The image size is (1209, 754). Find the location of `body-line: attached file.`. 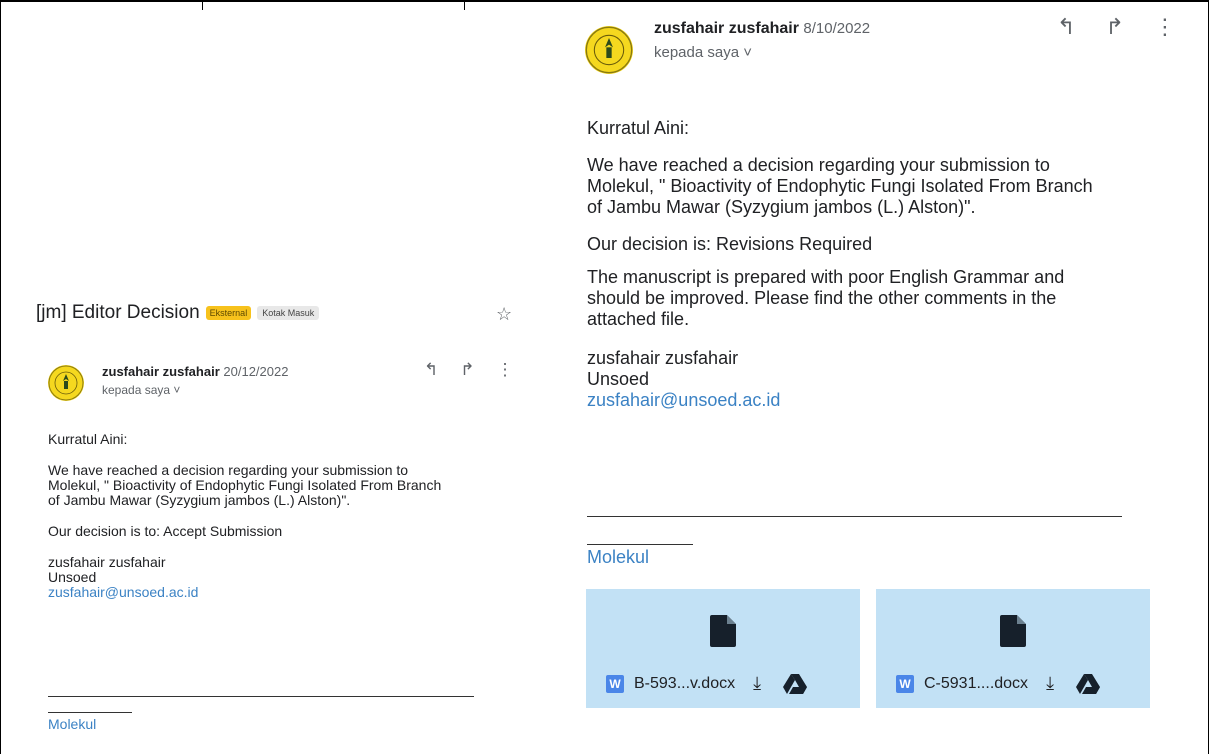

body-line: attached file. is located at coordinates (638, 319).